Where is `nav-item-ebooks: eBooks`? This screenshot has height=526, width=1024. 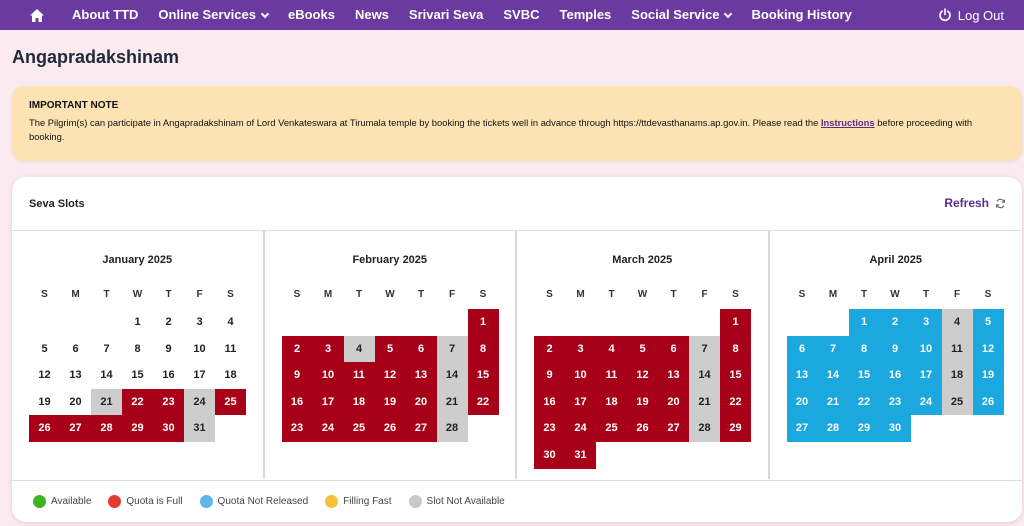 nav-item-ebooks: eBooks is located at coordinates (311, 15).